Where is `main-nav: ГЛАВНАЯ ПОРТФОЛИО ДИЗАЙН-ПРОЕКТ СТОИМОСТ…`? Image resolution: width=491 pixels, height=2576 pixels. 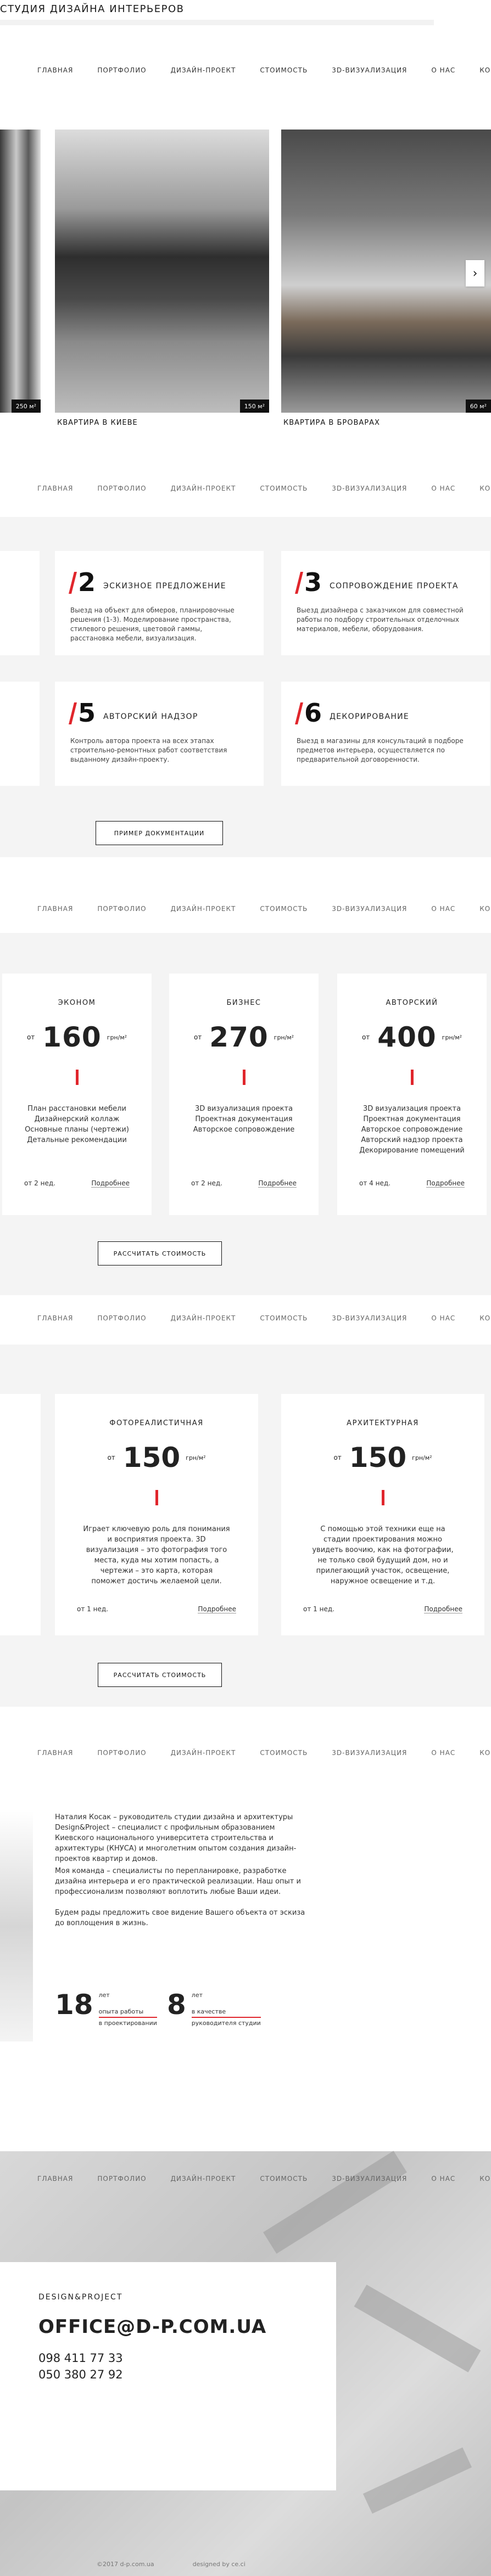 main-nav: ГЛАВНАЯ ПОРТФОЛИО ДИЗАЙН-ПРОЕКТ СТОИМОСТ… is located at coordinates (264, 70).